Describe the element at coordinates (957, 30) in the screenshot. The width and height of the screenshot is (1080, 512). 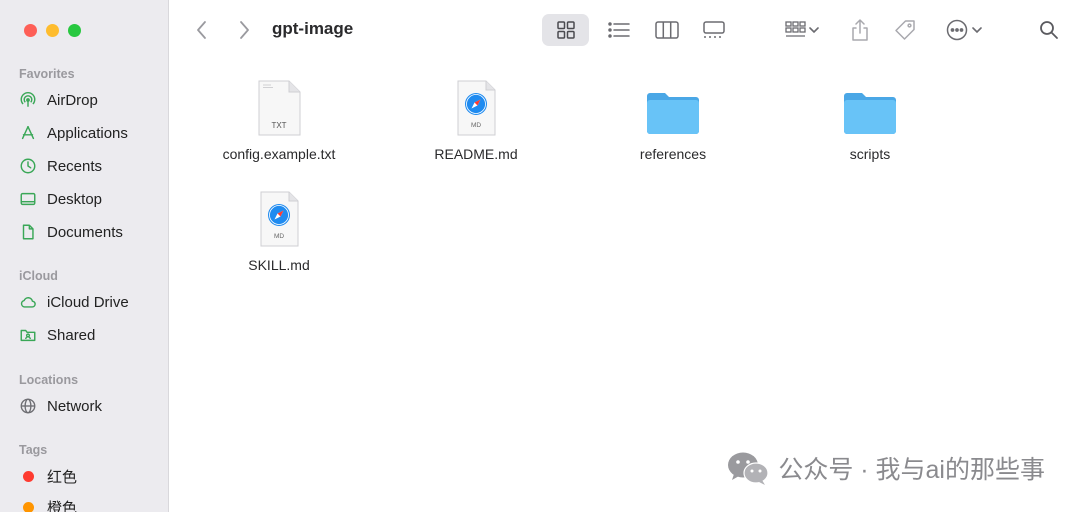
I see `ellipsis-circle-icon` at that location.